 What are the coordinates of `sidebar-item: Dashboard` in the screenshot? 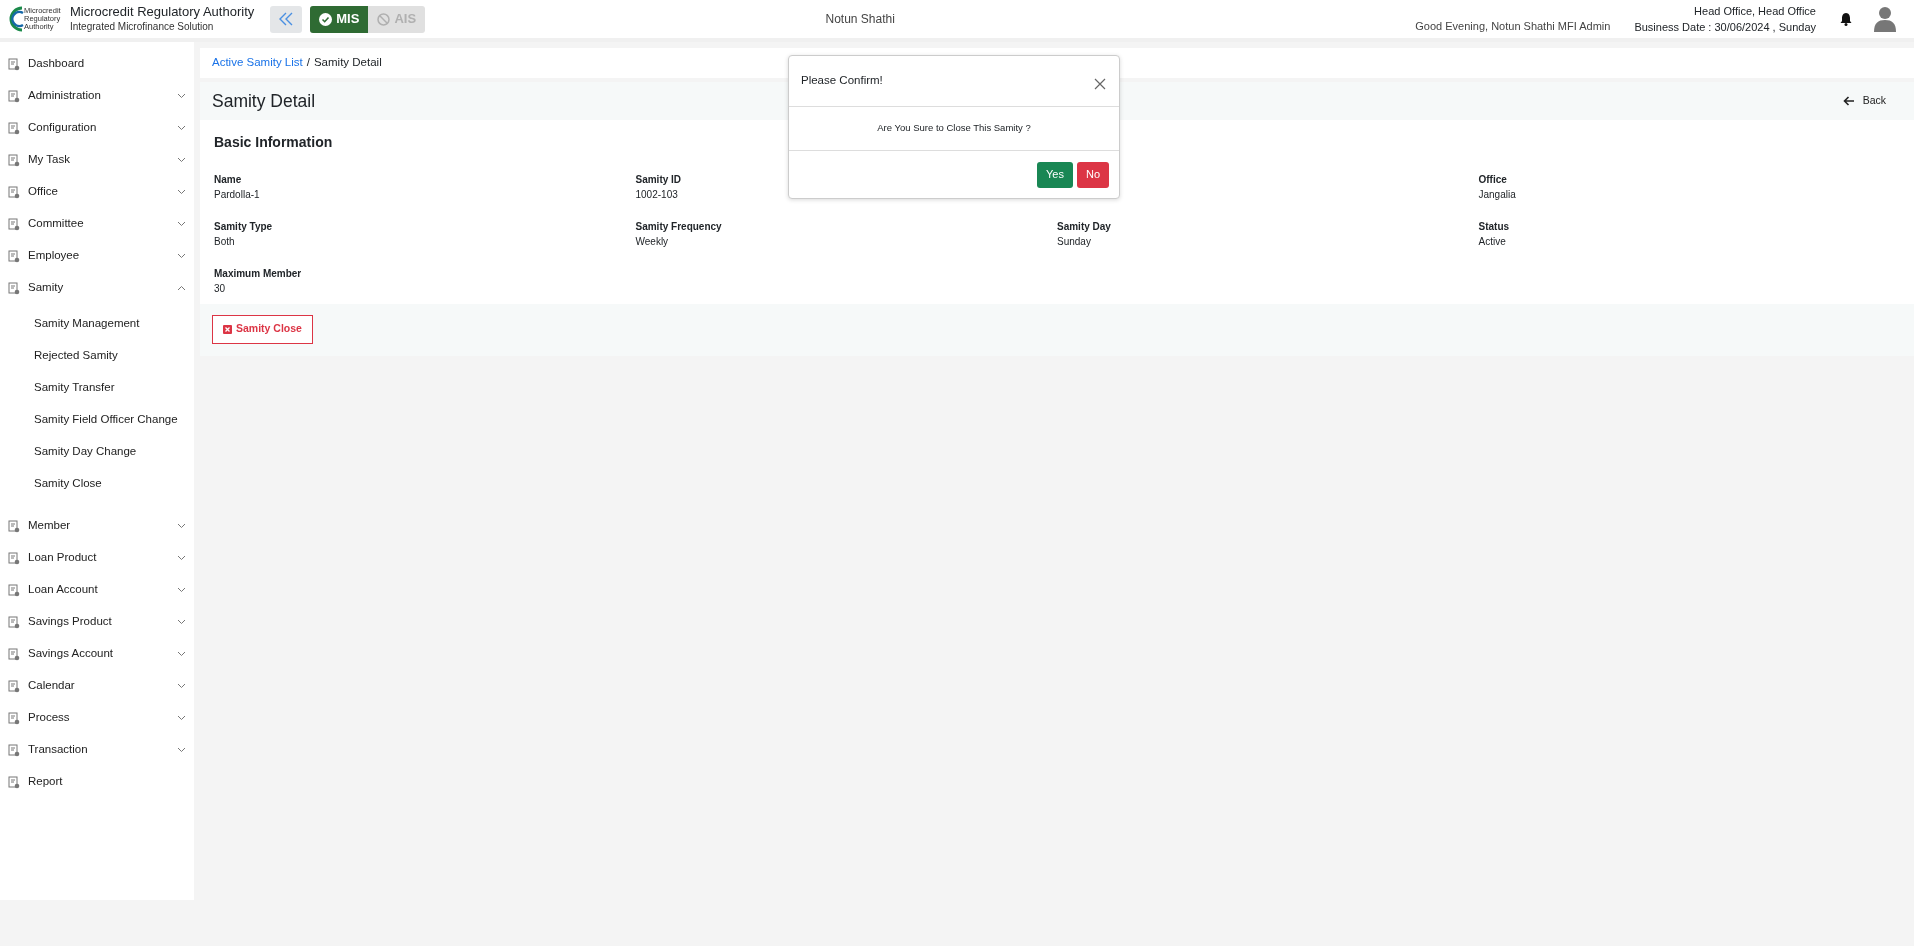 It's located at (97, 64).